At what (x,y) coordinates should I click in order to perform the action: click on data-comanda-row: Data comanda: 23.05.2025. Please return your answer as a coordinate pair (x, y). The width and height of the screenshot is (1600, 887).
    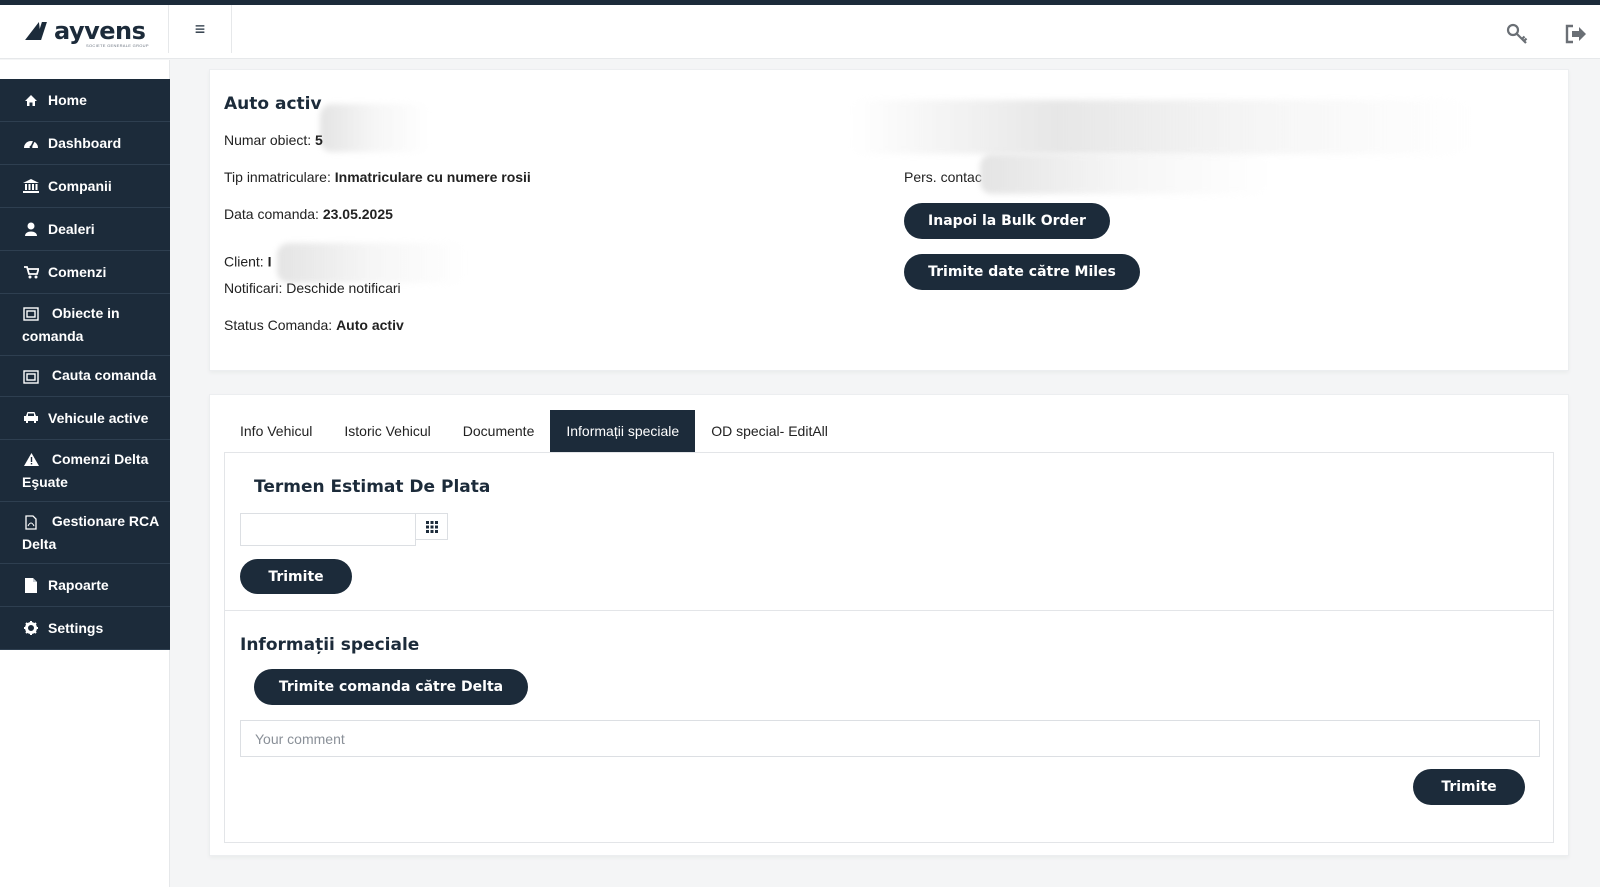
    Looking at the image, I should click on (308, 214).